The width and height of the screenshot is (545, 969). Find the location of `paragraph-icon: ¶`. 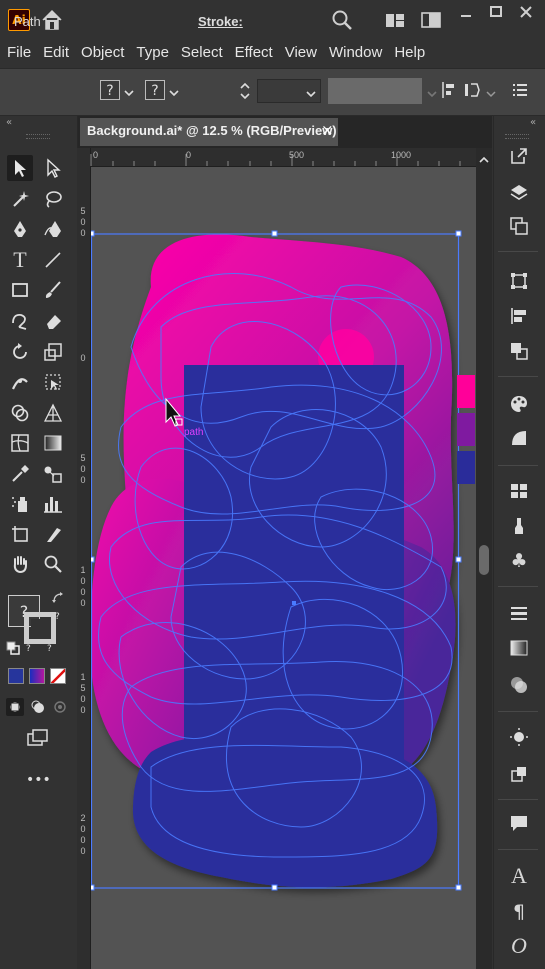

paragraph-icon: ¶ is located at coordinates (519, 912).